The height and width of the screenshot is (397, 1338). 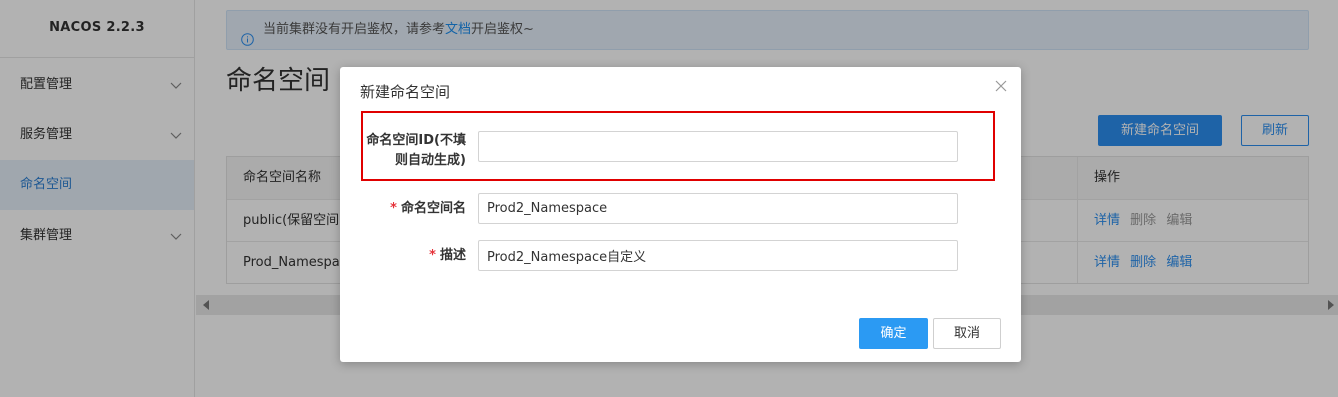 What do you see at coordinates (967, 333) in the screenshot?
I see `cancel-button: 取消` at bounding box center [967, 333].